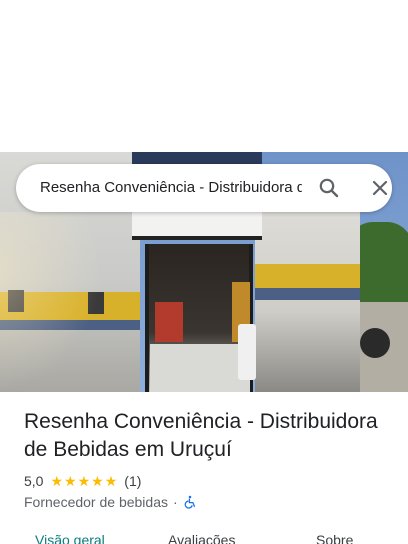 This screenshot has height=544, width=408. What do you see at coordinates (70, 538) in the screenshot?
I see `tab-overview: Visão geral` at bounding box center [70, 538].